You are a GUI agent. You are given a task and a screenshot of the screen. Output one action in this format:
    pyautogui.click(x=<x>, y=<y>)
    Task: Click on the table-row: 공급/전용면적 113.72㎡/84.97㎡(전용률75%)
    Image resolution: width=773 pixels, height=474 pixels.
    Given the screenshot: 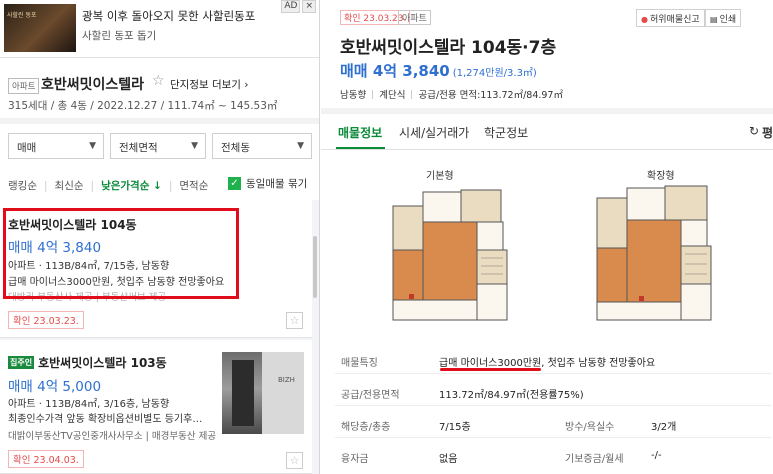 What is the action you would take?
    pyautogui.click(x=553, y=392)
    